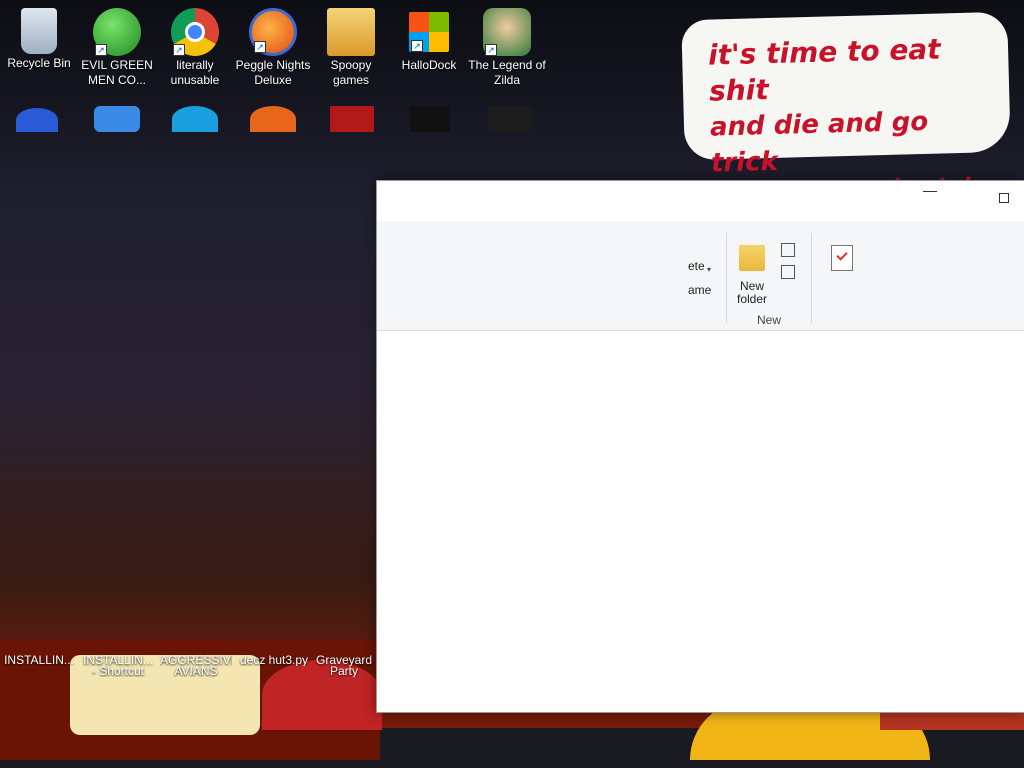 This screenshot has width=1024, height=768. What do you see at coordinates (696, 266) in the screenshot?
I see `delete-button: ete` at bounding box center [696, 266].